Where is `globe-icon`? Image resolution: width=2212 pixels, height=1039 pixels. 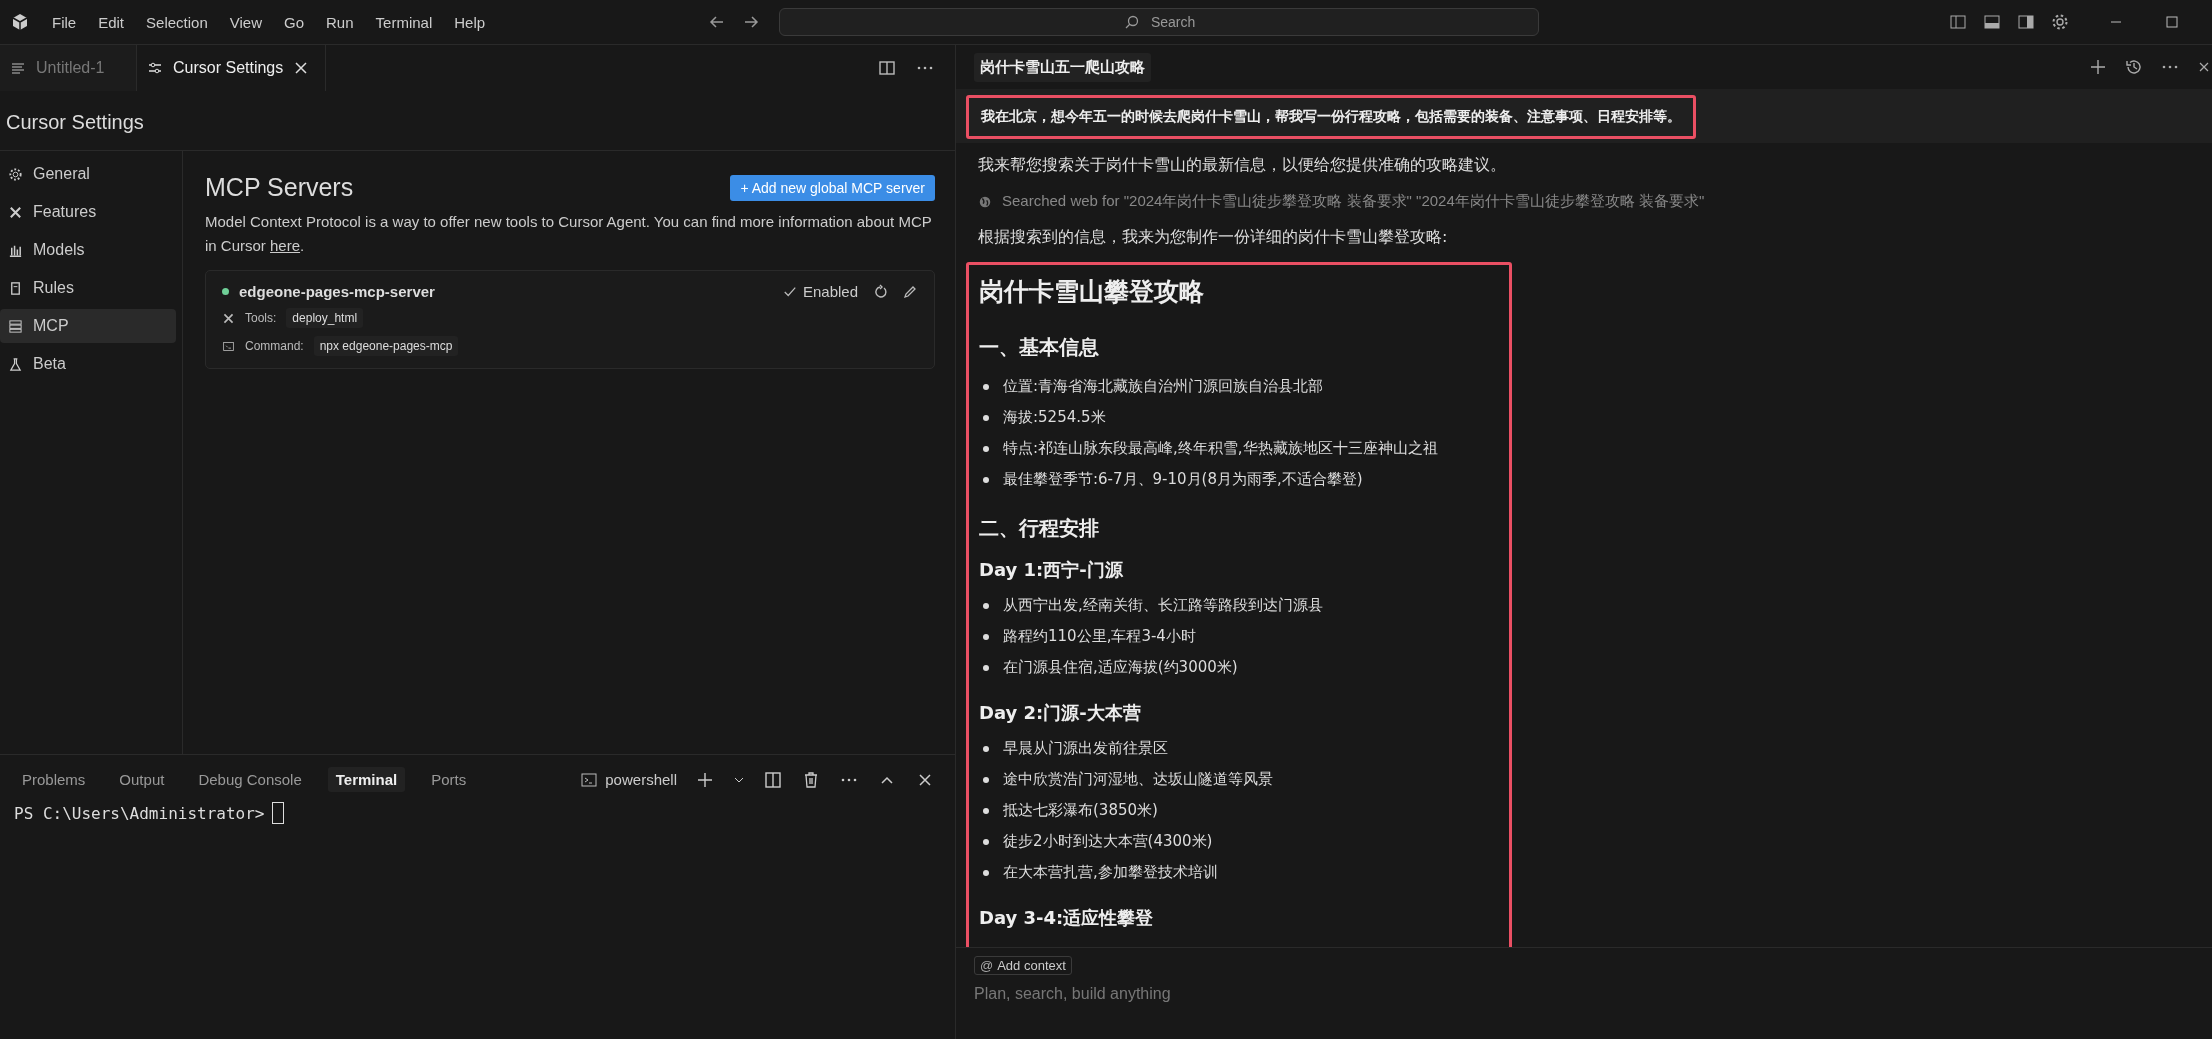 globe-icon is located at coordinates (985, 201).